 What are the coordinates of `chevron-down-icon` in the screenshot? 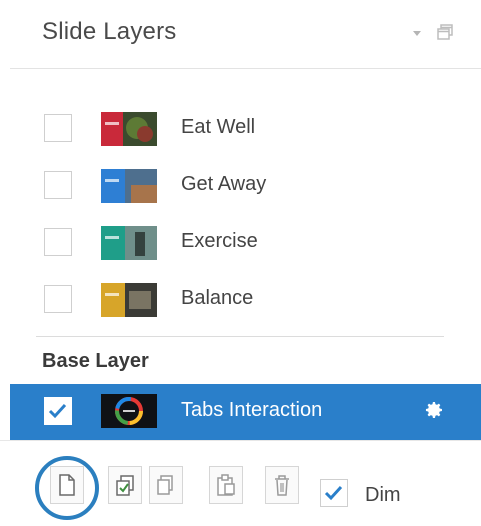 It's located at (417, 33).